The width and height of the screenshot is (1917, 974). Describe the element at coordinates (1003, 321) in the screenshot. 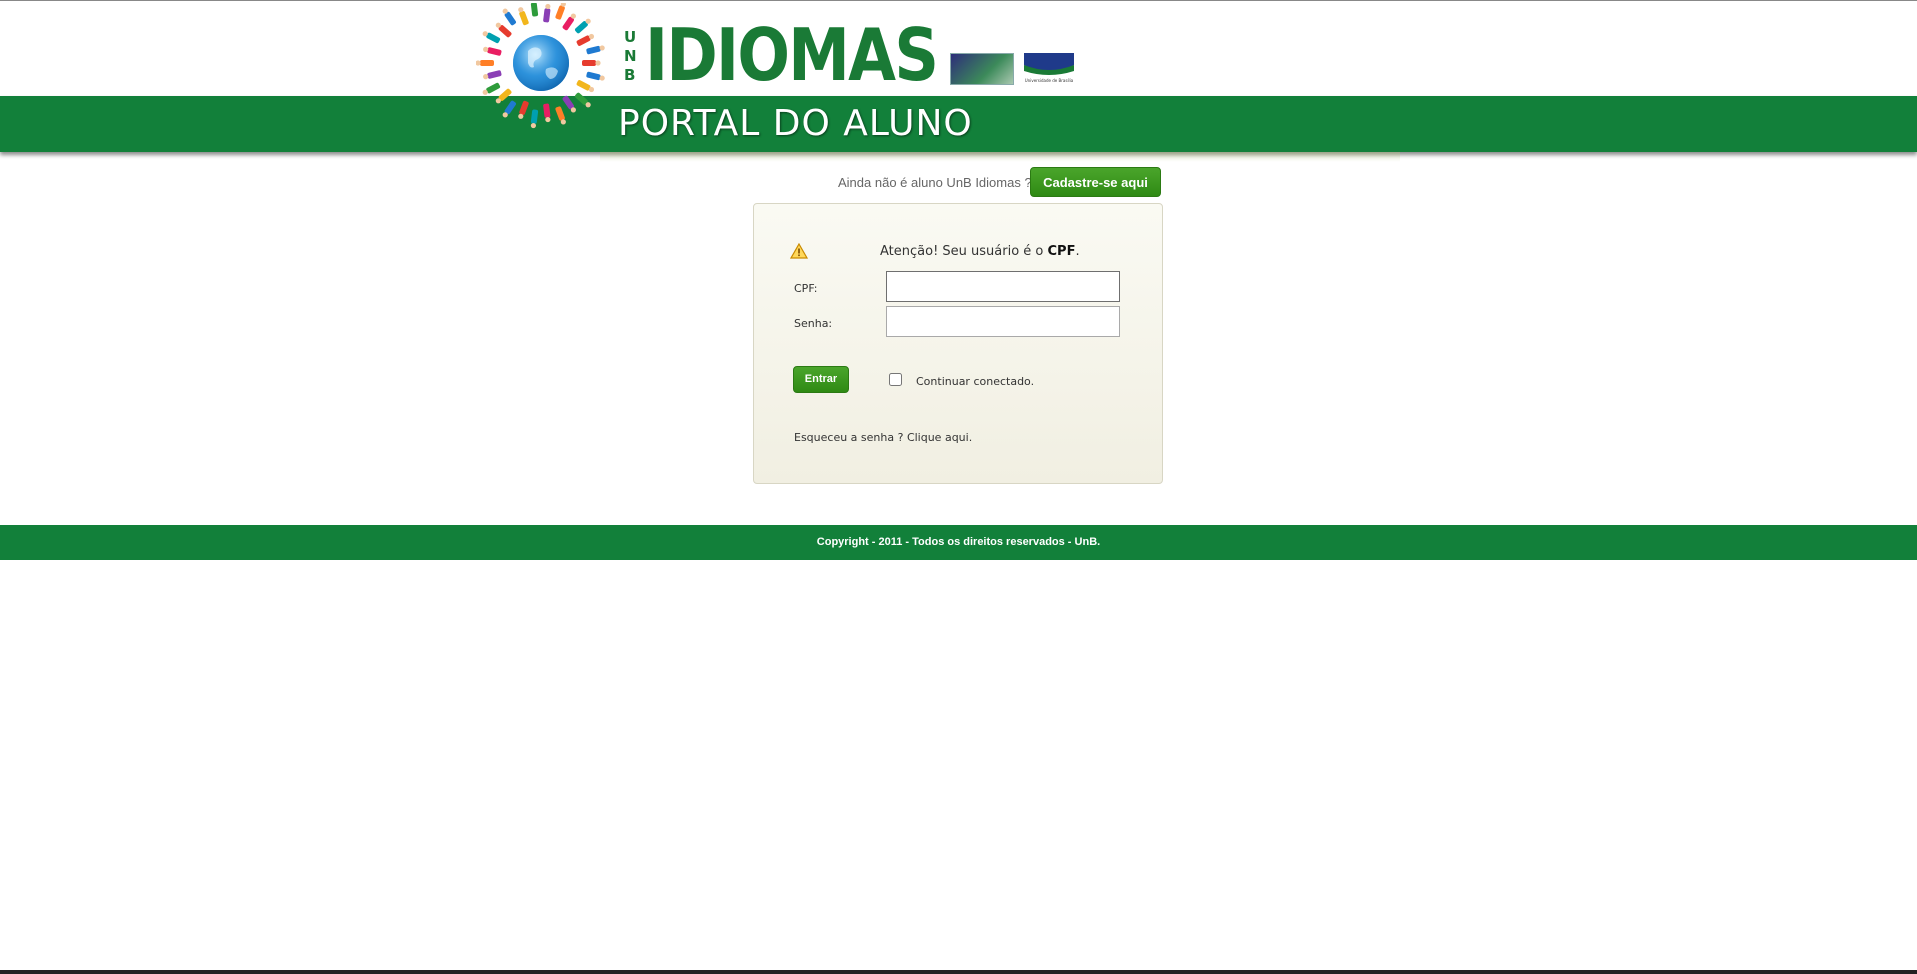

I see `password-input` at that location.